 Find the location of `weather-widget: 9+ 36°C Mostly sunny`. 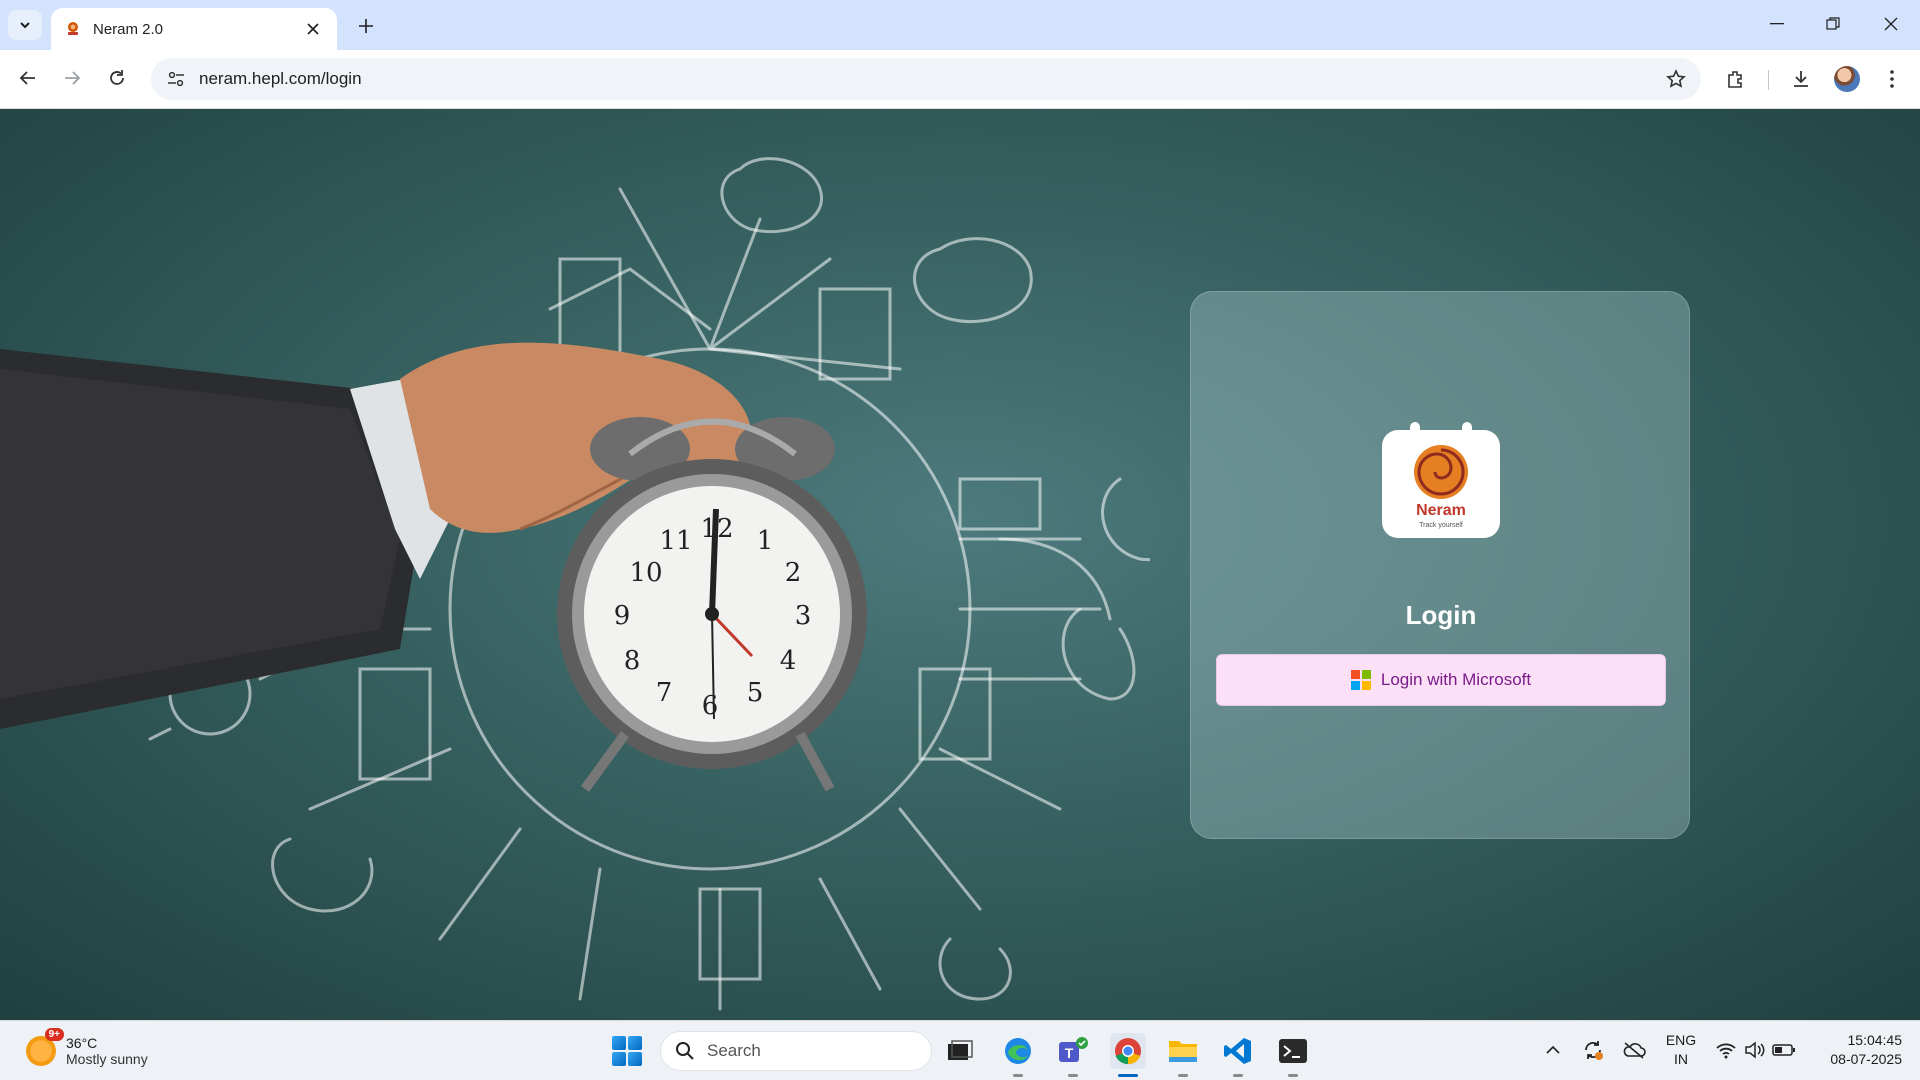

weather-widget: 9+ 36°C Mostly sunny is located at coordinates (87, 1049).